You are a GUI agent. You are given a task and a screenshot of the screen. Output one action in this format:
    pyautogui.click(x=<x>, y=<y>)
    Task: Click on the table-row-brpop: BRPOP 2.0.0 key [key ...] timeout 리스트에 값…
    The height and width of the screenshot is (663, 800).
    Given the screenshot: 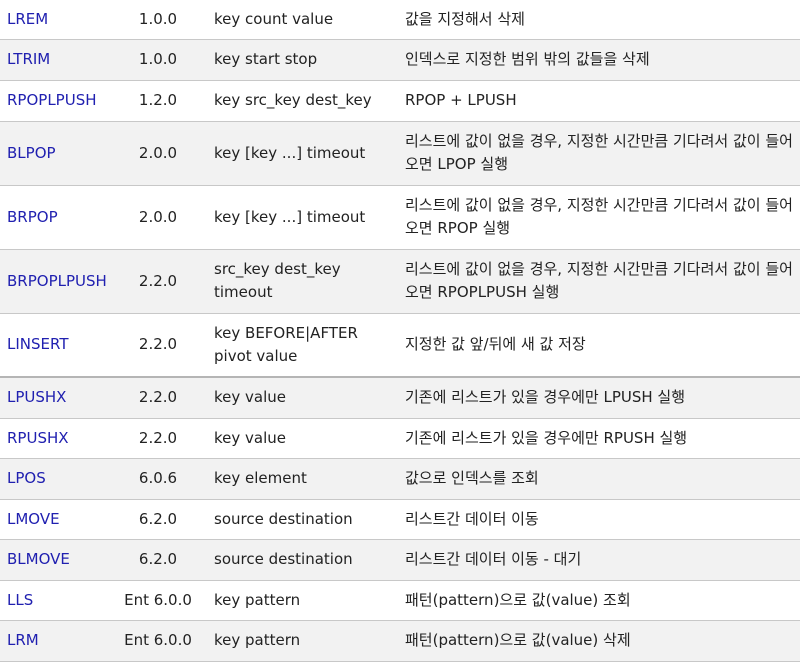 What is the action you would take?
    pyautogui.click(x=400, y=217)
    